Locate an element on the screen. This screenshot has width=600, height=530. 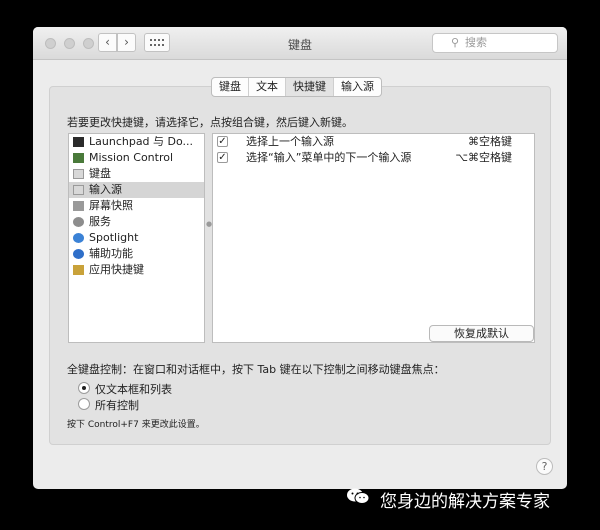
category-label: Mission Control is located at coordinates (131, 157).